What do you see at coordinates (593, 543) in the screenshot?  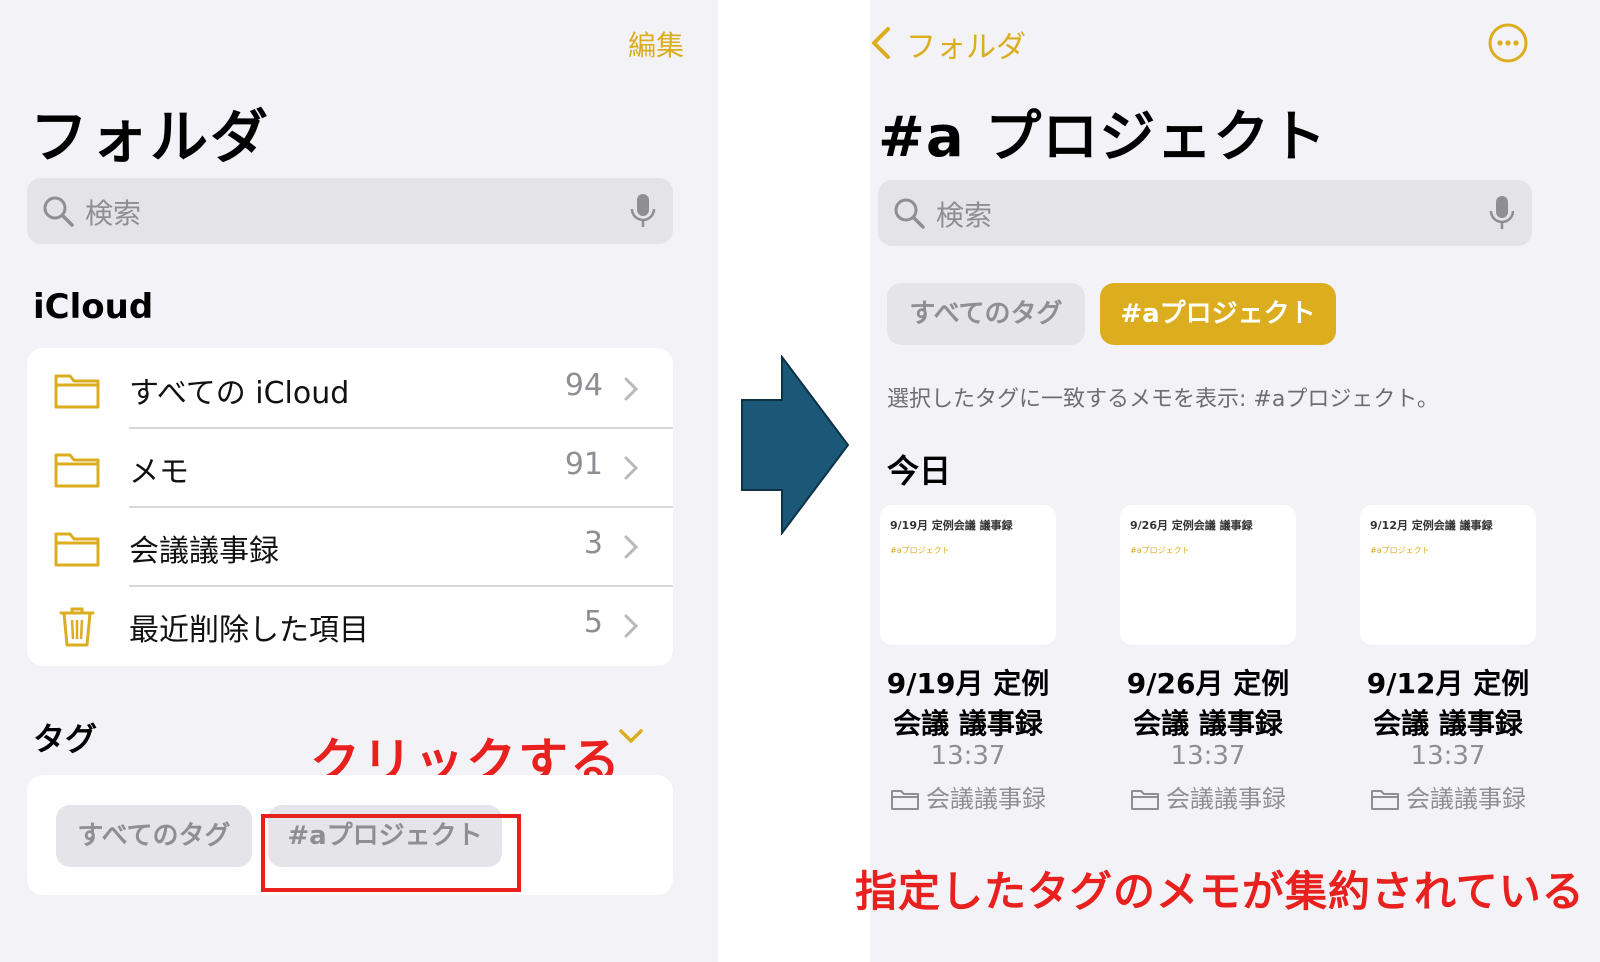 I see `folder-count: 3` at bounding box center [593, 543].